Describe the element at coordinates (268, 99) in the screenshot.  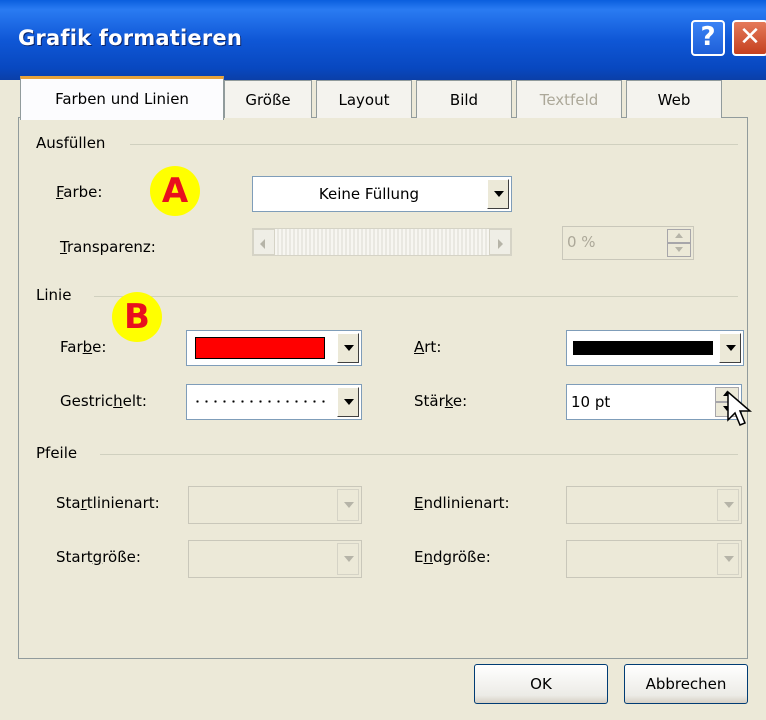
I see `tab-groesse: Größe` at that location.